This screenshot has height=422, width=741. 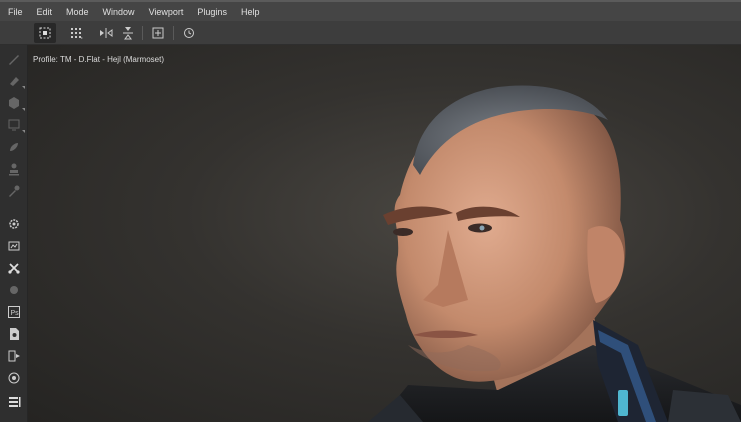 I want to click on stamp-tool, so click(x=14, y=169).